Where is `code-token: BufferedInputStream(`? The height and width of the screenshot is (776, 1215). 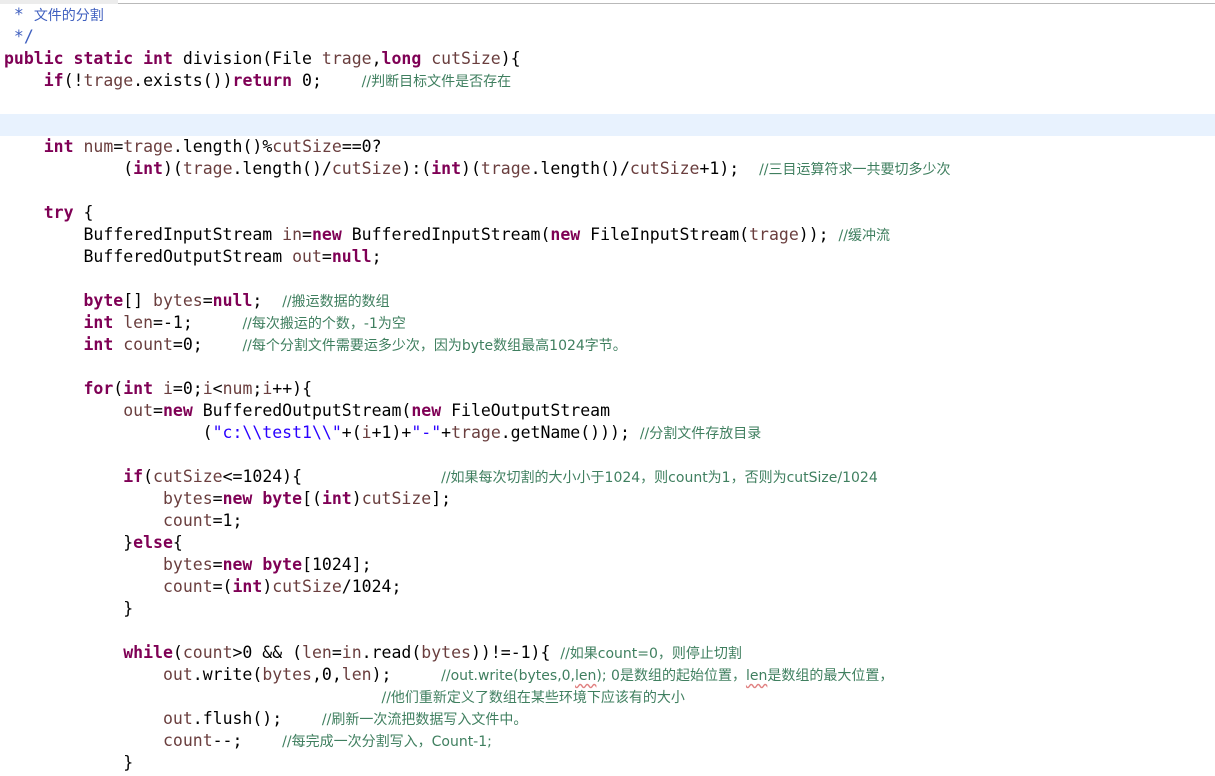
code-token: BufferedInputStream( is located at coordinates (446, 234).